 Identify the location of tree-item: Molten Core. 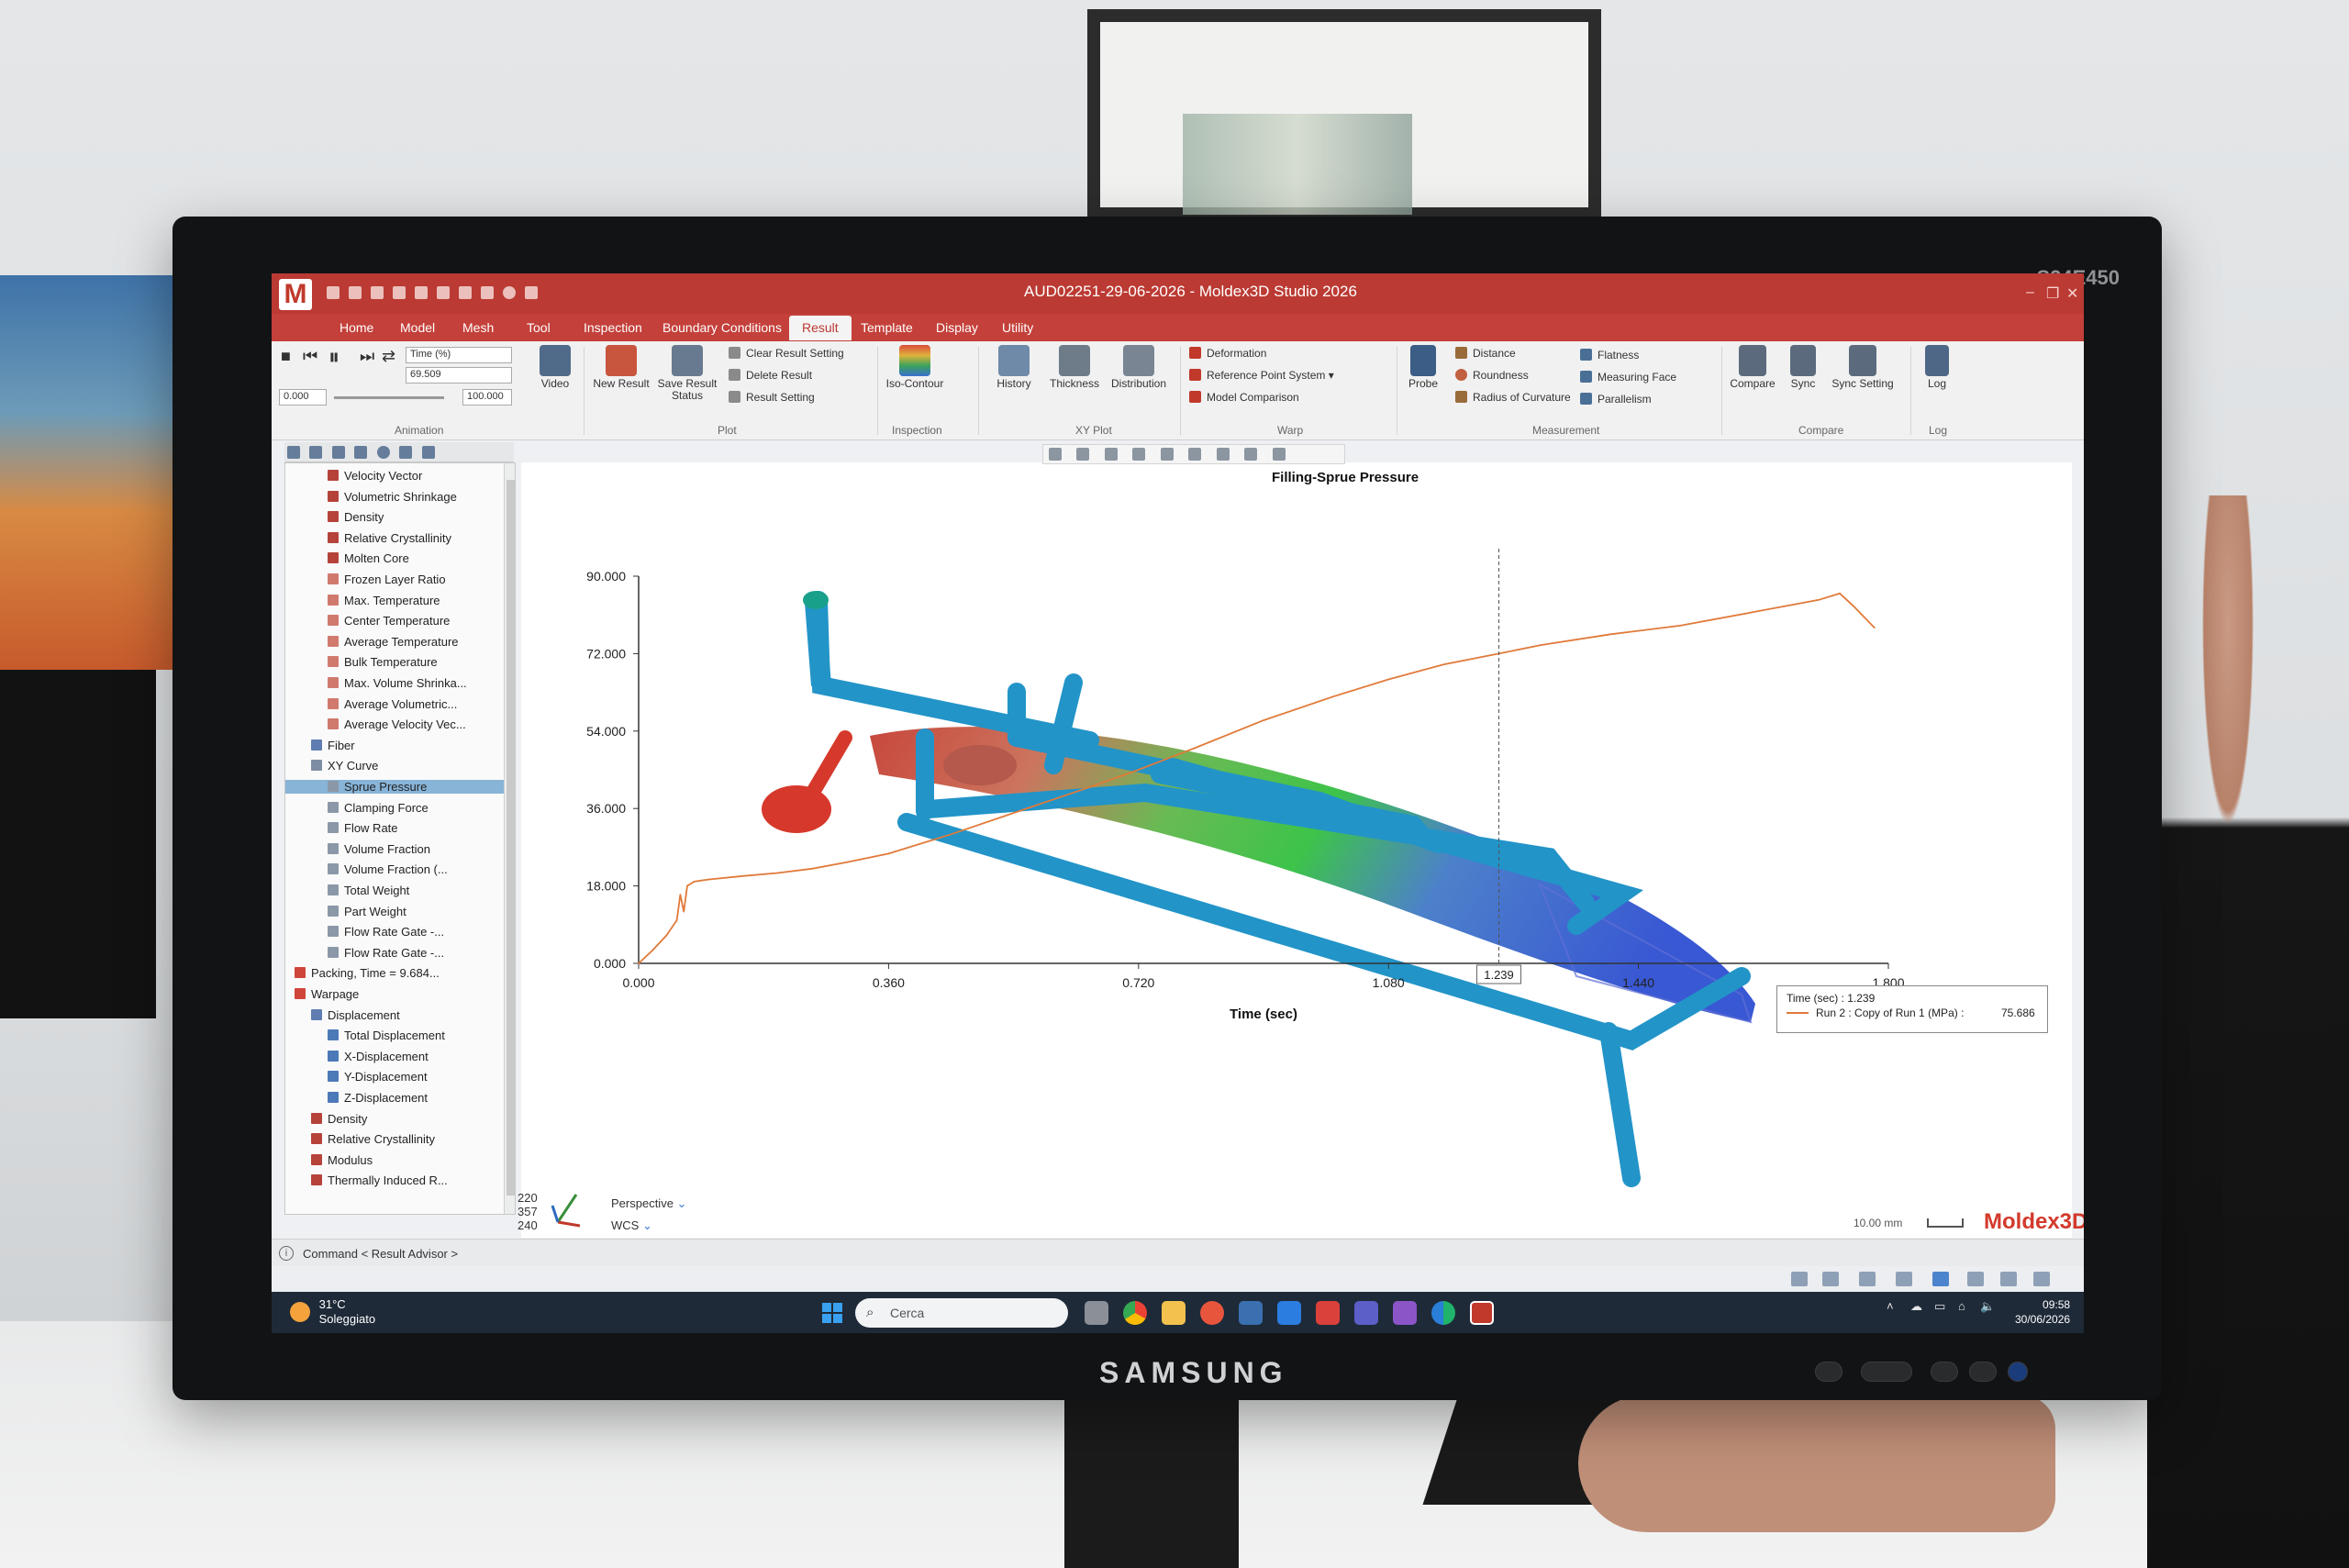
(368, 558).